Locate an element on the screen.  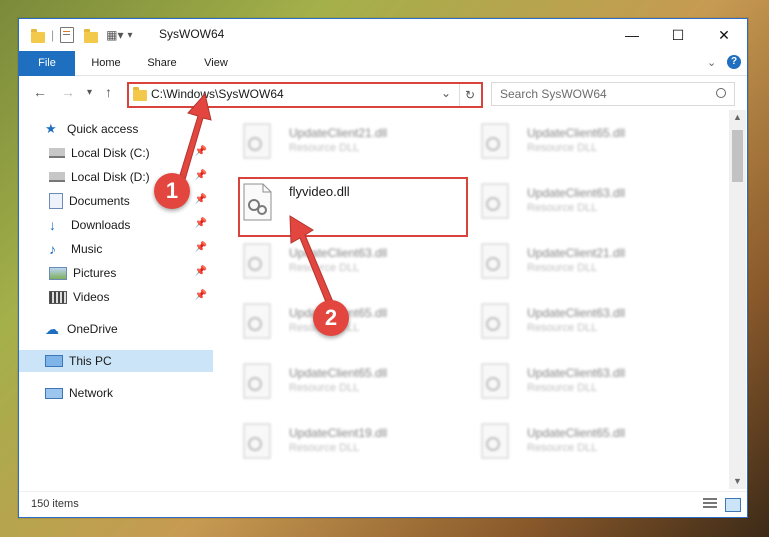
sidebar-item-downloads: ↓ Downloads 📌 is located at coordinates (116, 225).